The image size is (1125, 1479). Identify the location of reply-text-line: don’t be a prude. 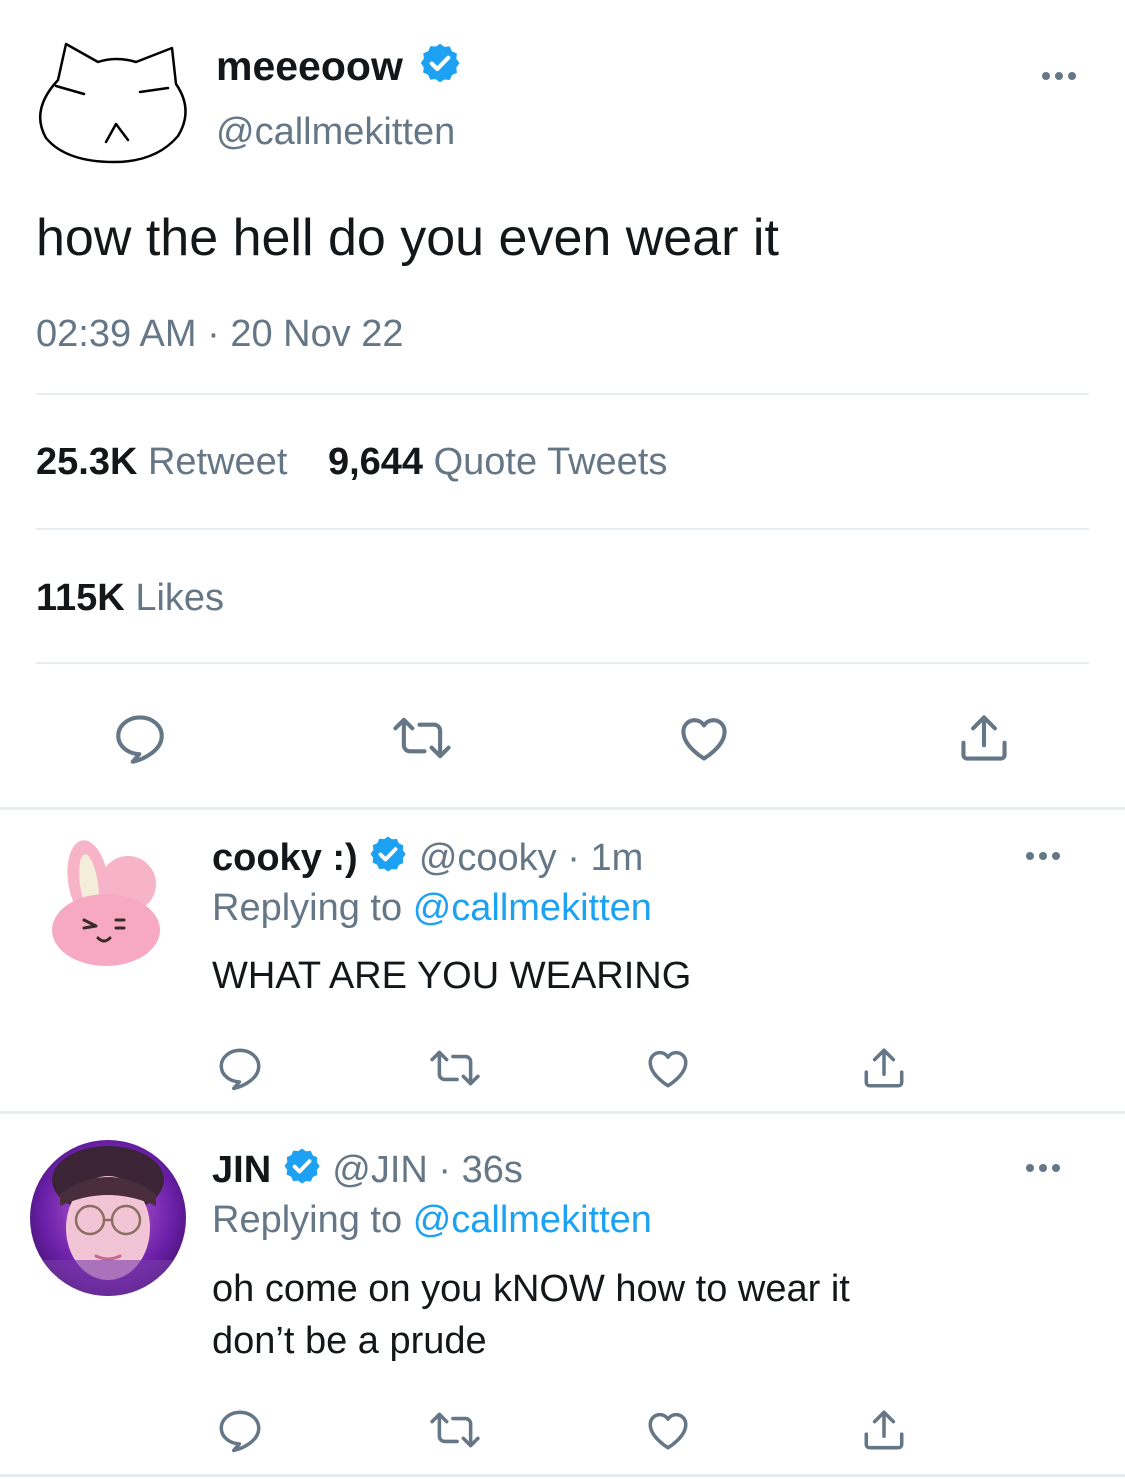
(349, 1341).